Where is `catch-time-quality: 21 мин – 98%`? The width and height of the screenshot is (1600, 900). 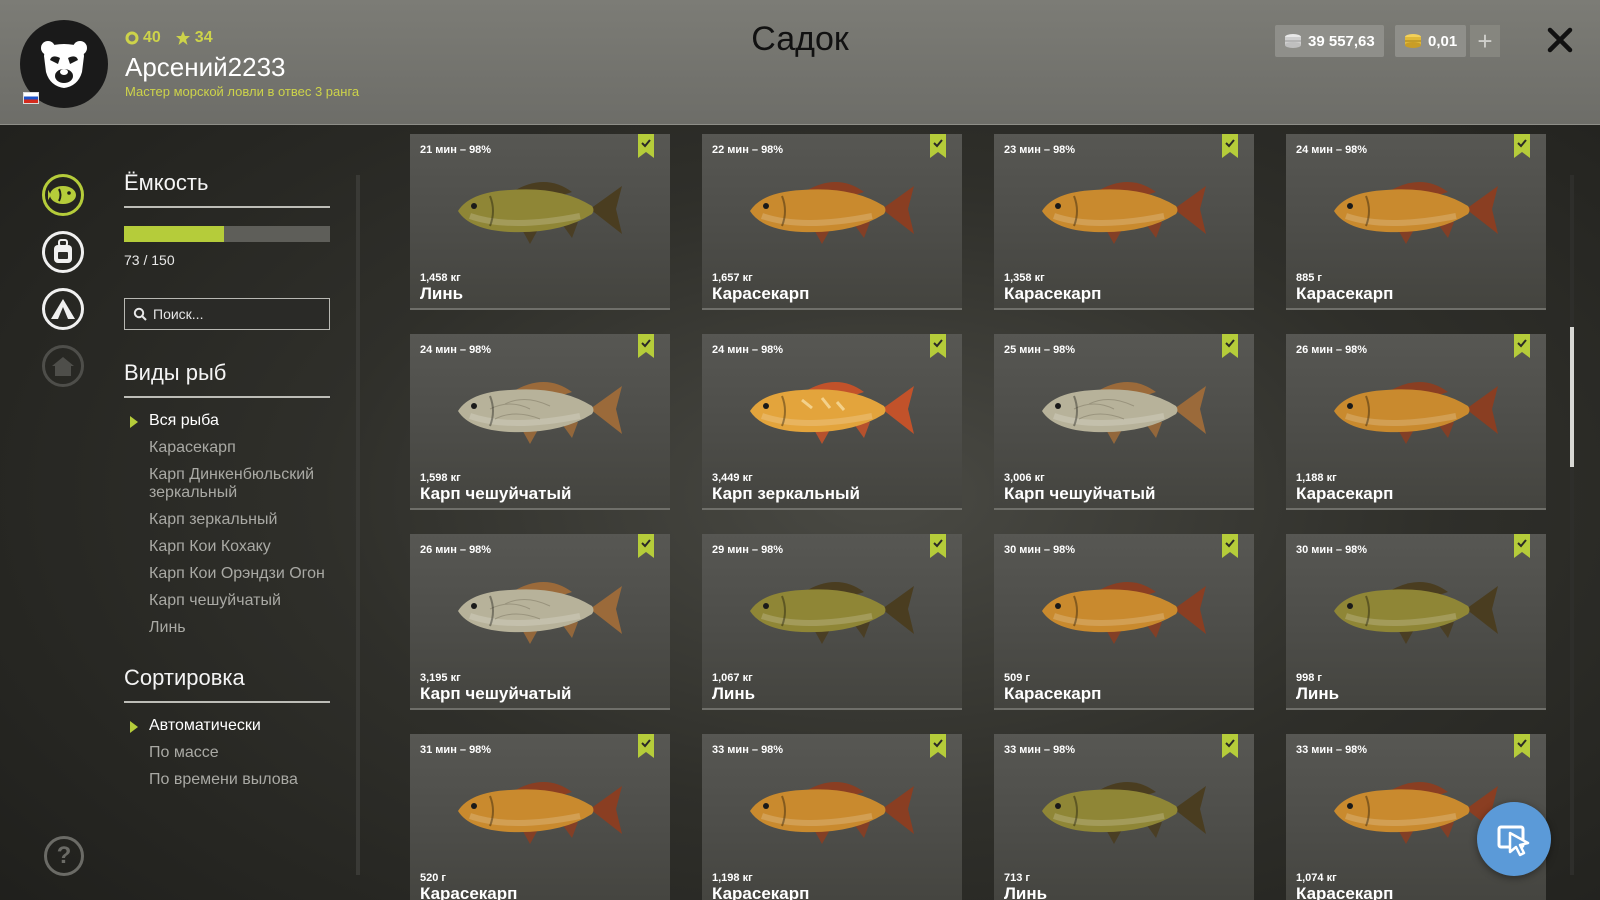
catch-time-quality: 21 мин – 98% is located at coordinates (456, 150).